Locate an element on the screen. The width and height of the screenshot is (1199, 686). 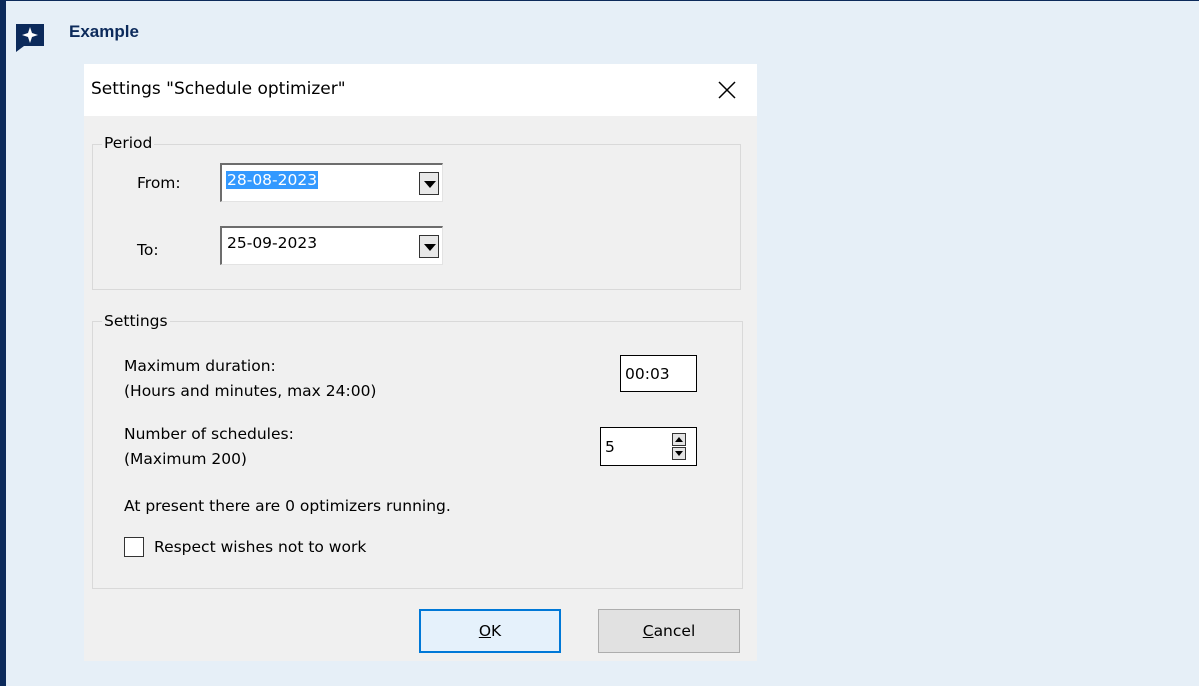
to-label: To: is located at coordinates (148, 250).